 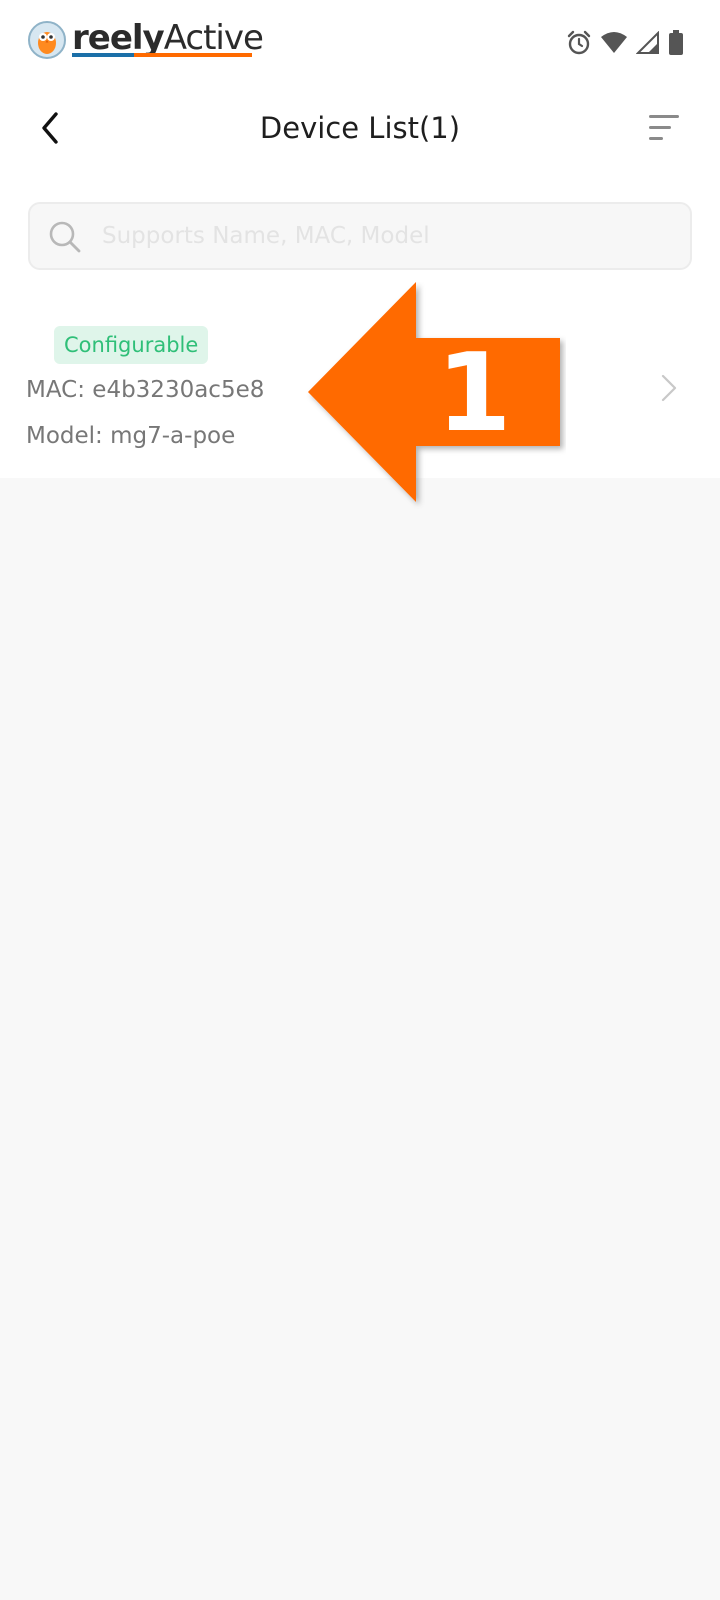 What do you see at coordinates (131, 436) in the screenshot?
I see `device-model: Model: mg7-a-poe` at bounding box center [131, 436].